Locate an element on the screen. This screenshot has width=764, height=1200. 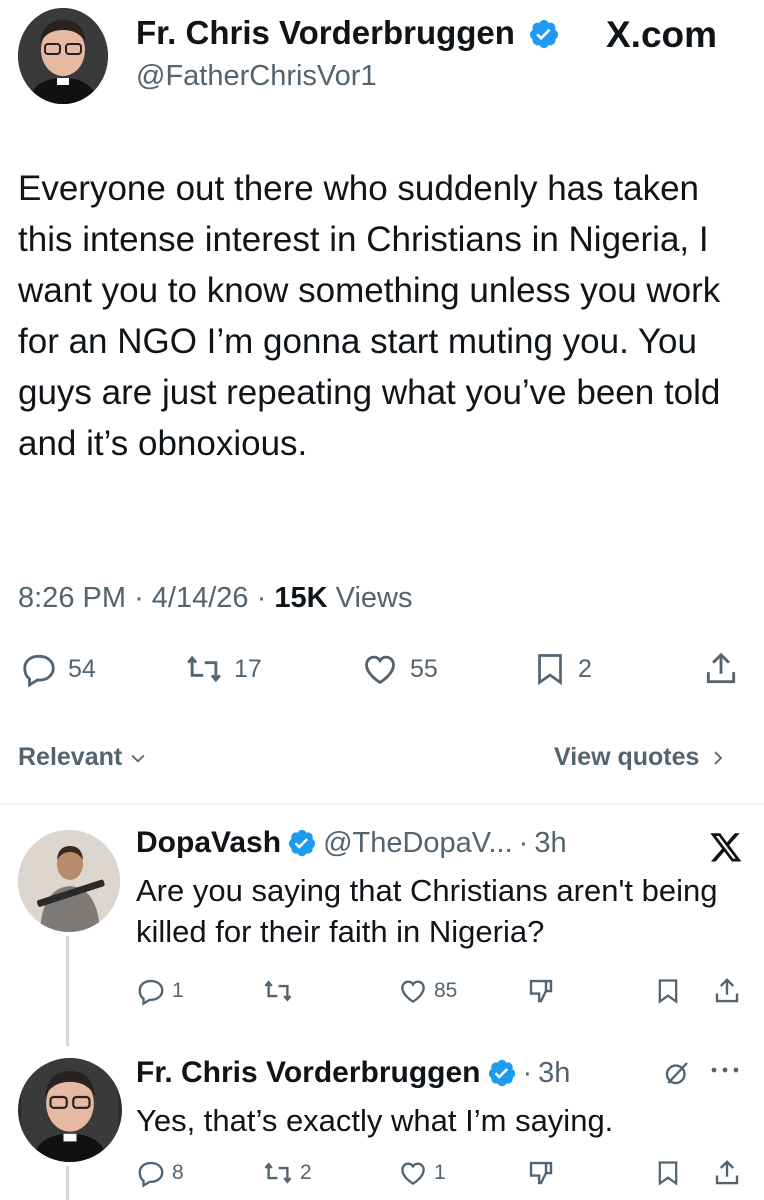
reply-like-action: 1 is located at coordinates (422, 1173).